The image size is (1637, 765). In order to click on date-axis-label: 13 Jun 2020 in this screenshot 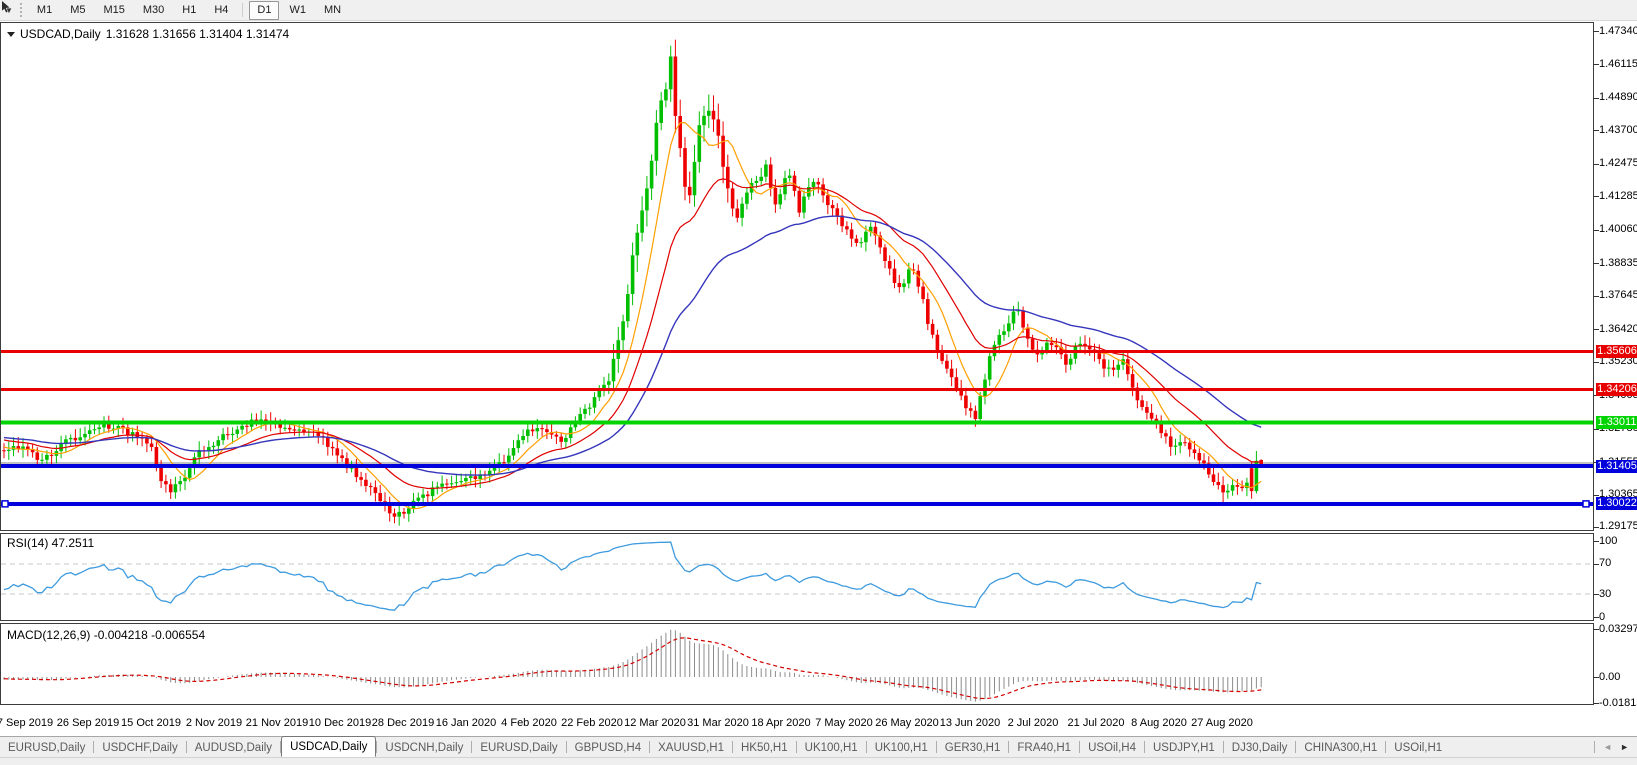, I will do `click(970, 723)`.